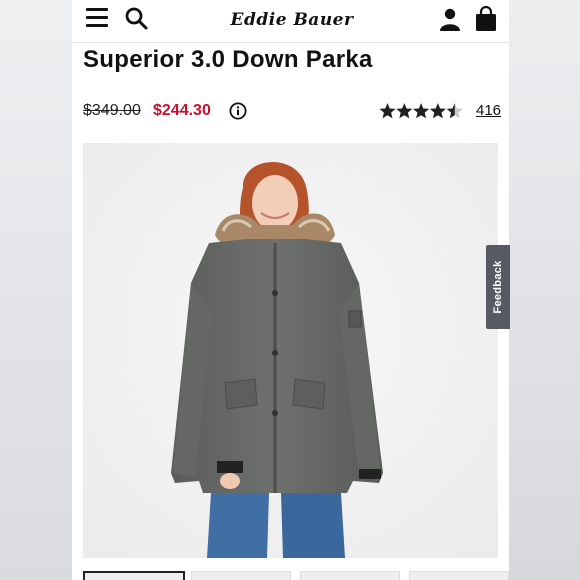  I want to click on review-count-link: 416, so click(488, 110).